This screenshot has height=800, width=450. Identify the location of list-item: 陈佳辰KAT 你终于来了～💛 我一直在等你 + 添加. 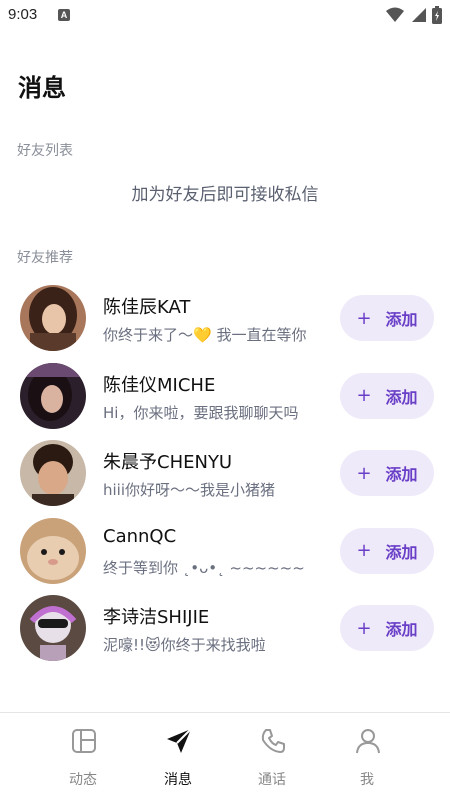
(225, 322).